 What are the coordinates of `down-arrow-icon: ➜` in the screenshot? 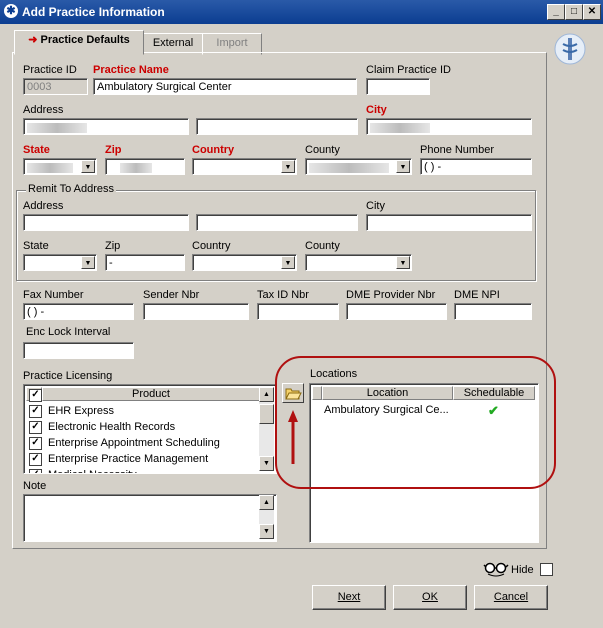 It's located at (33, 40).